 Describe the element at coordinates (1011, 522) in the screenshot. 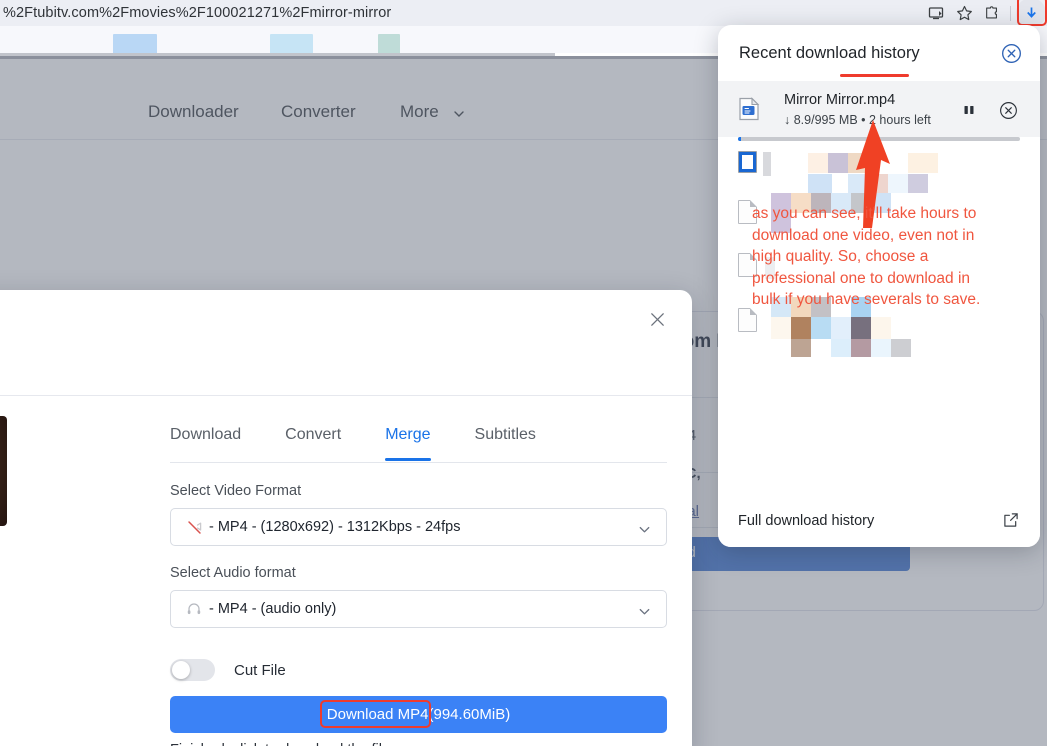

I see `open-external-icon` at that location.